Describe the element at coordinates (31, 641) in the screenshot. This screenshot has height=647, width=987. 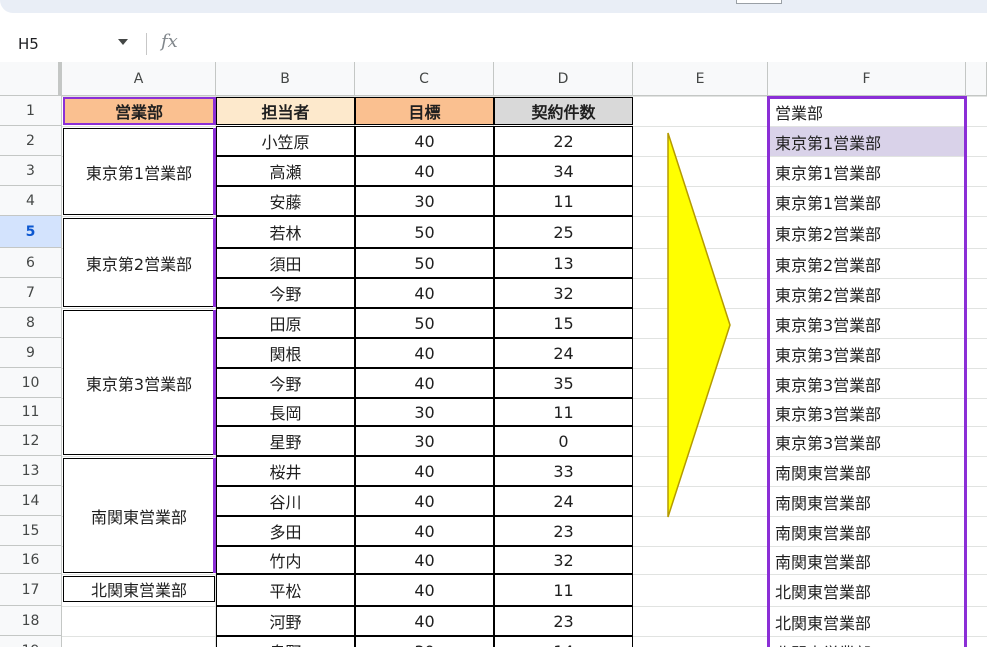
I see `row-header-19: 19` at that location.